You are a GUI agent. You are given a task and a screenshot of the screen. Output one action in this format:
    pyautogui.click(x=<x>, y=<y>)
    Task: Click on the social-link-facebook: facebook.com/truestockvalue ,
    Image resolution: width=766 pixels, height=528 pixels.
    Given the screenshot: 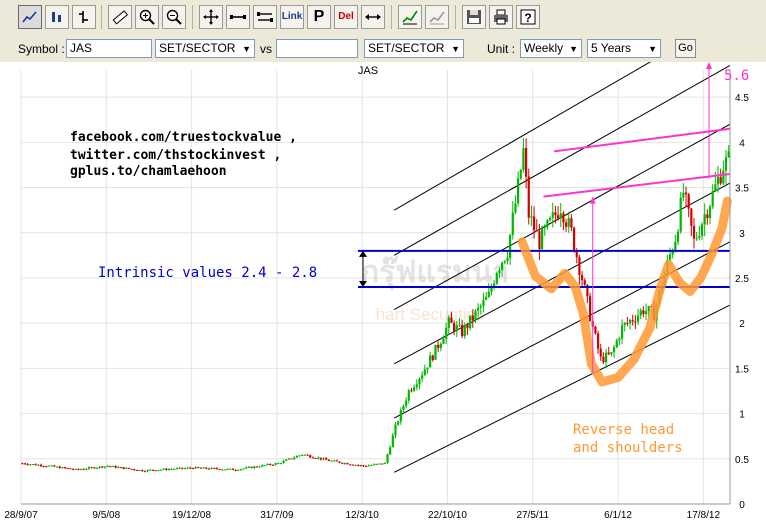 What is the action you would take?
    pyautogui.click(x=183, y=137)
    